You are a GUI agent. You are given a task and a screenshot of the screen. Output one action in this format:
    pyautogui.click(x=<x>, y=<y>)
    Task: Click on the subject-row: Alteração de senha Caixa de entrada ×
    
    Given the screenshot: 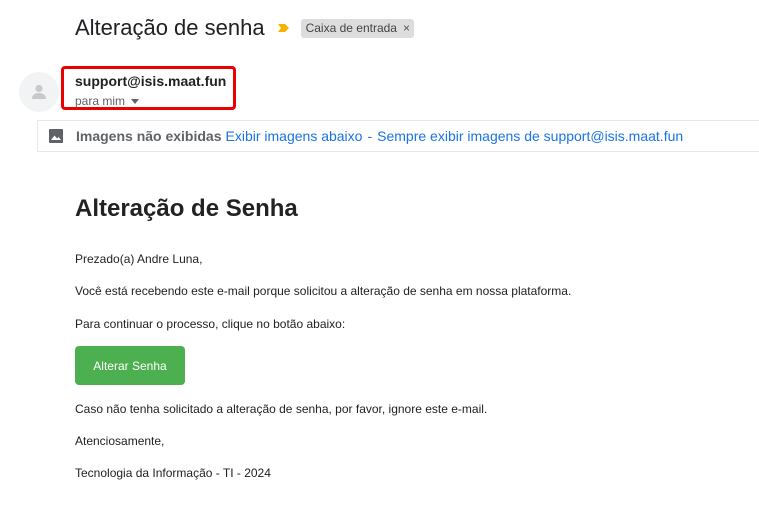 What is the action you would take?
    pyautogui.click(x=244, y=28)
    